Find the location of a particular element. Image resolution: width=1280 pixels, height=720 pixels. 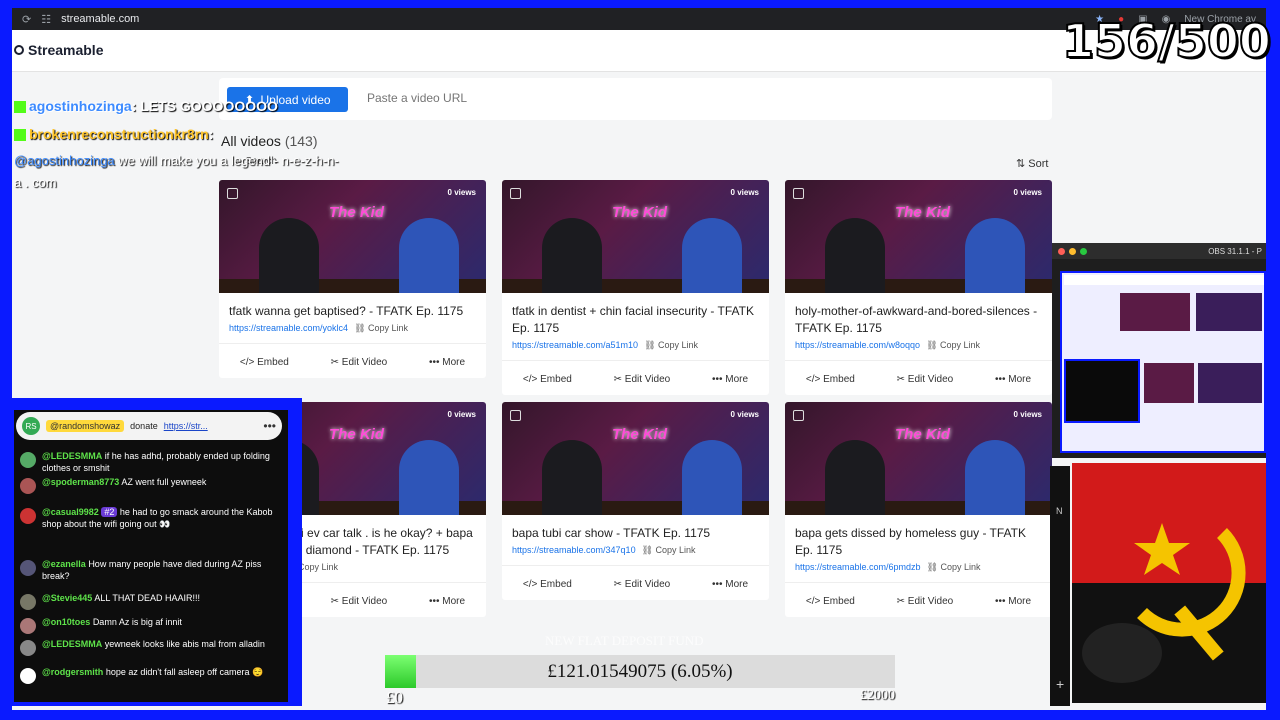

maximize-icon is located at coordinates (1083, 251).